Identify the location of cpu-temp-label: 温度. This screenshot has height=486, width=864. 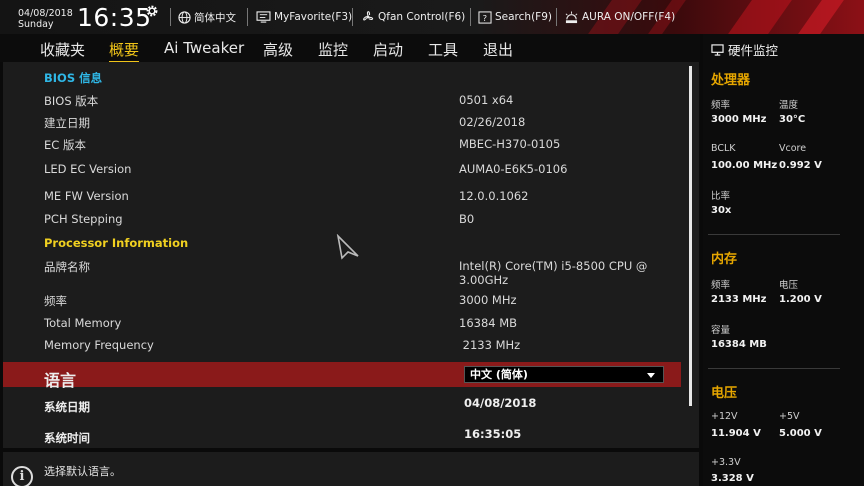
(789, 105).